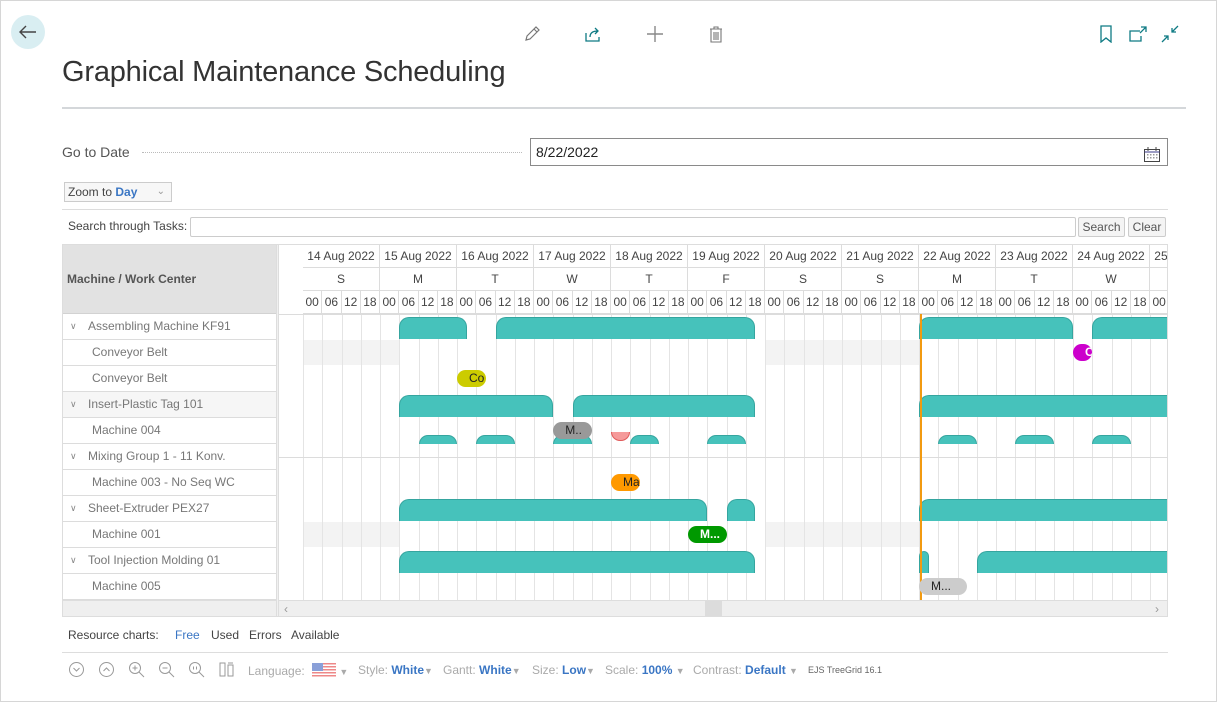 Image resolution: width=1217 pixels, height=702 pixels. I want to click on contrast-selector: Contrast: Default ▼, so click(745, 670).